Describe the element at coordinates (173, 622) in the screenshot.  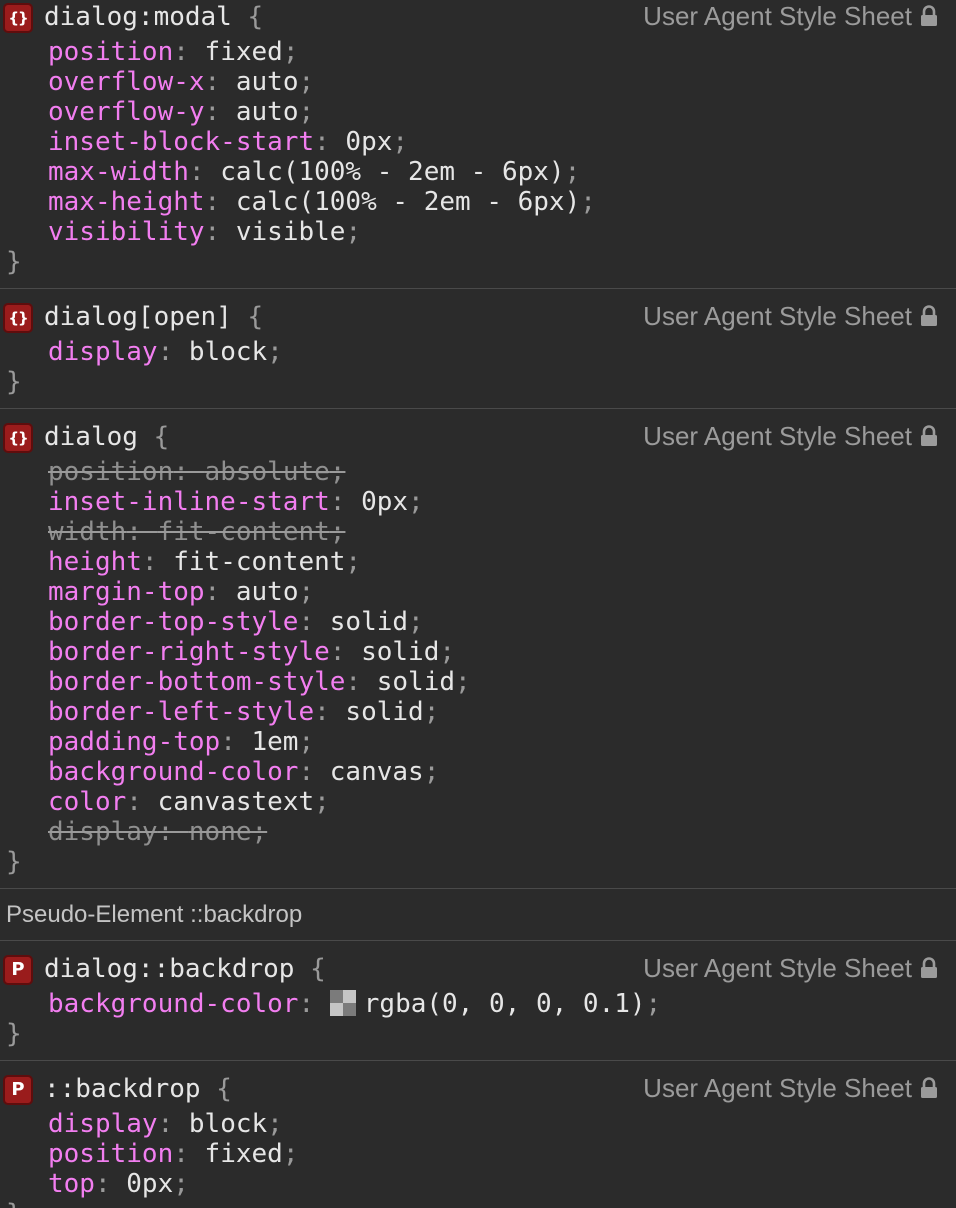
I see `property-name: border-top-style` at that location.